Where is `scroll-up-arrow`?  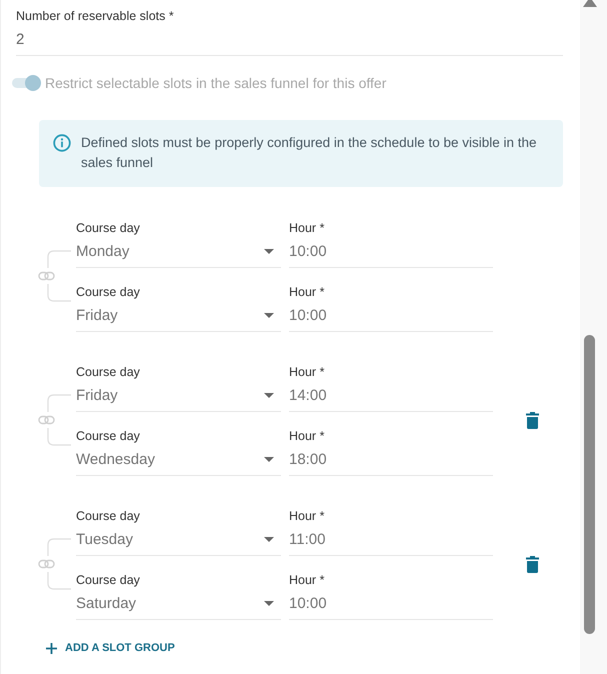
scroll-up-arrow is located at coordinates (590, 3).